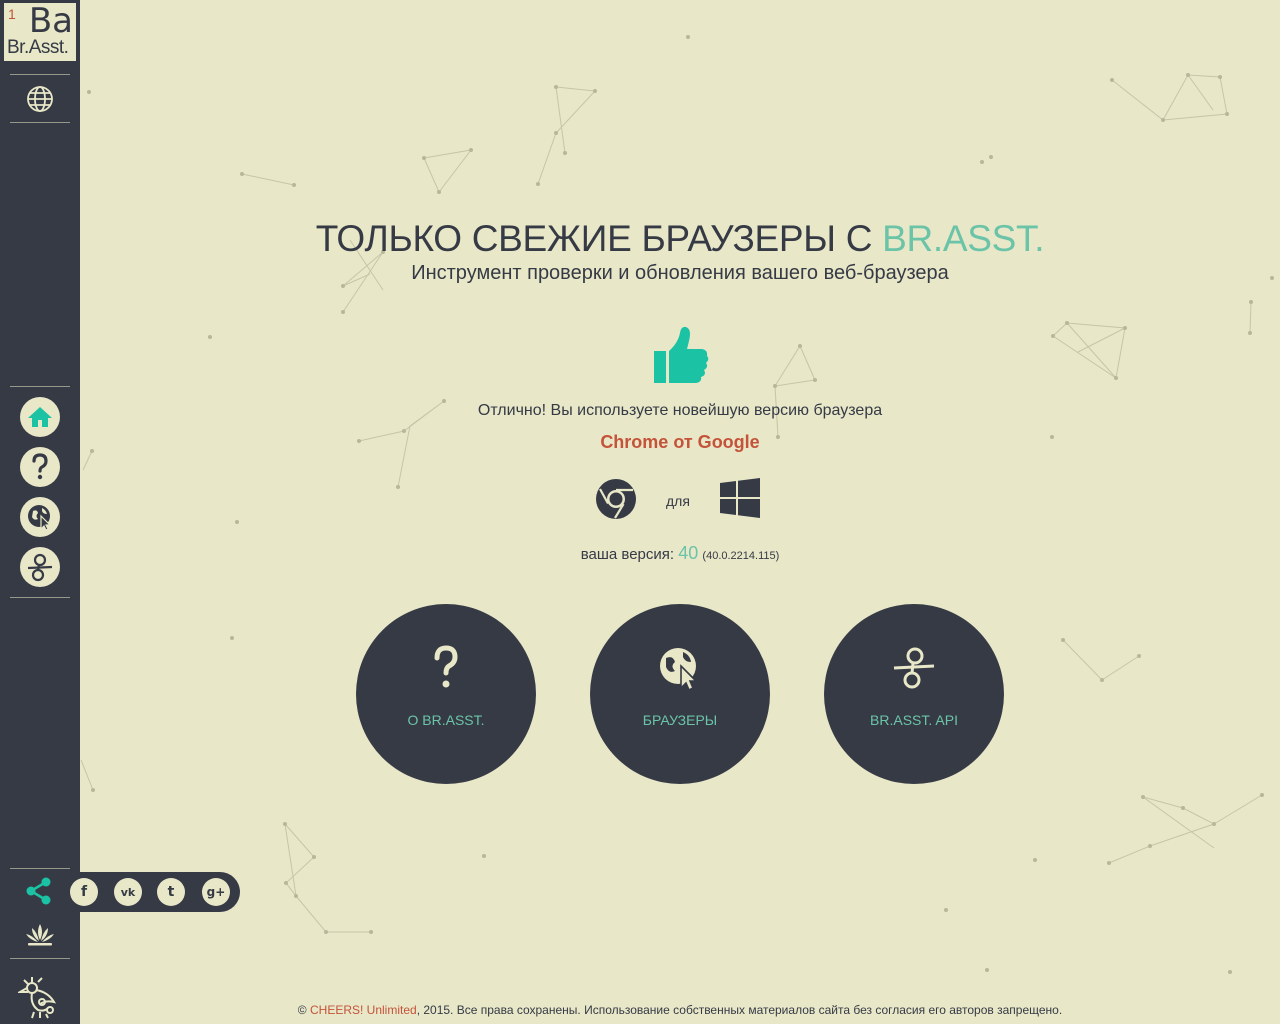 This screenshot has height=1024, width=1280. I want to click on version-full: (40.0.2214.115), so click(741, 556).